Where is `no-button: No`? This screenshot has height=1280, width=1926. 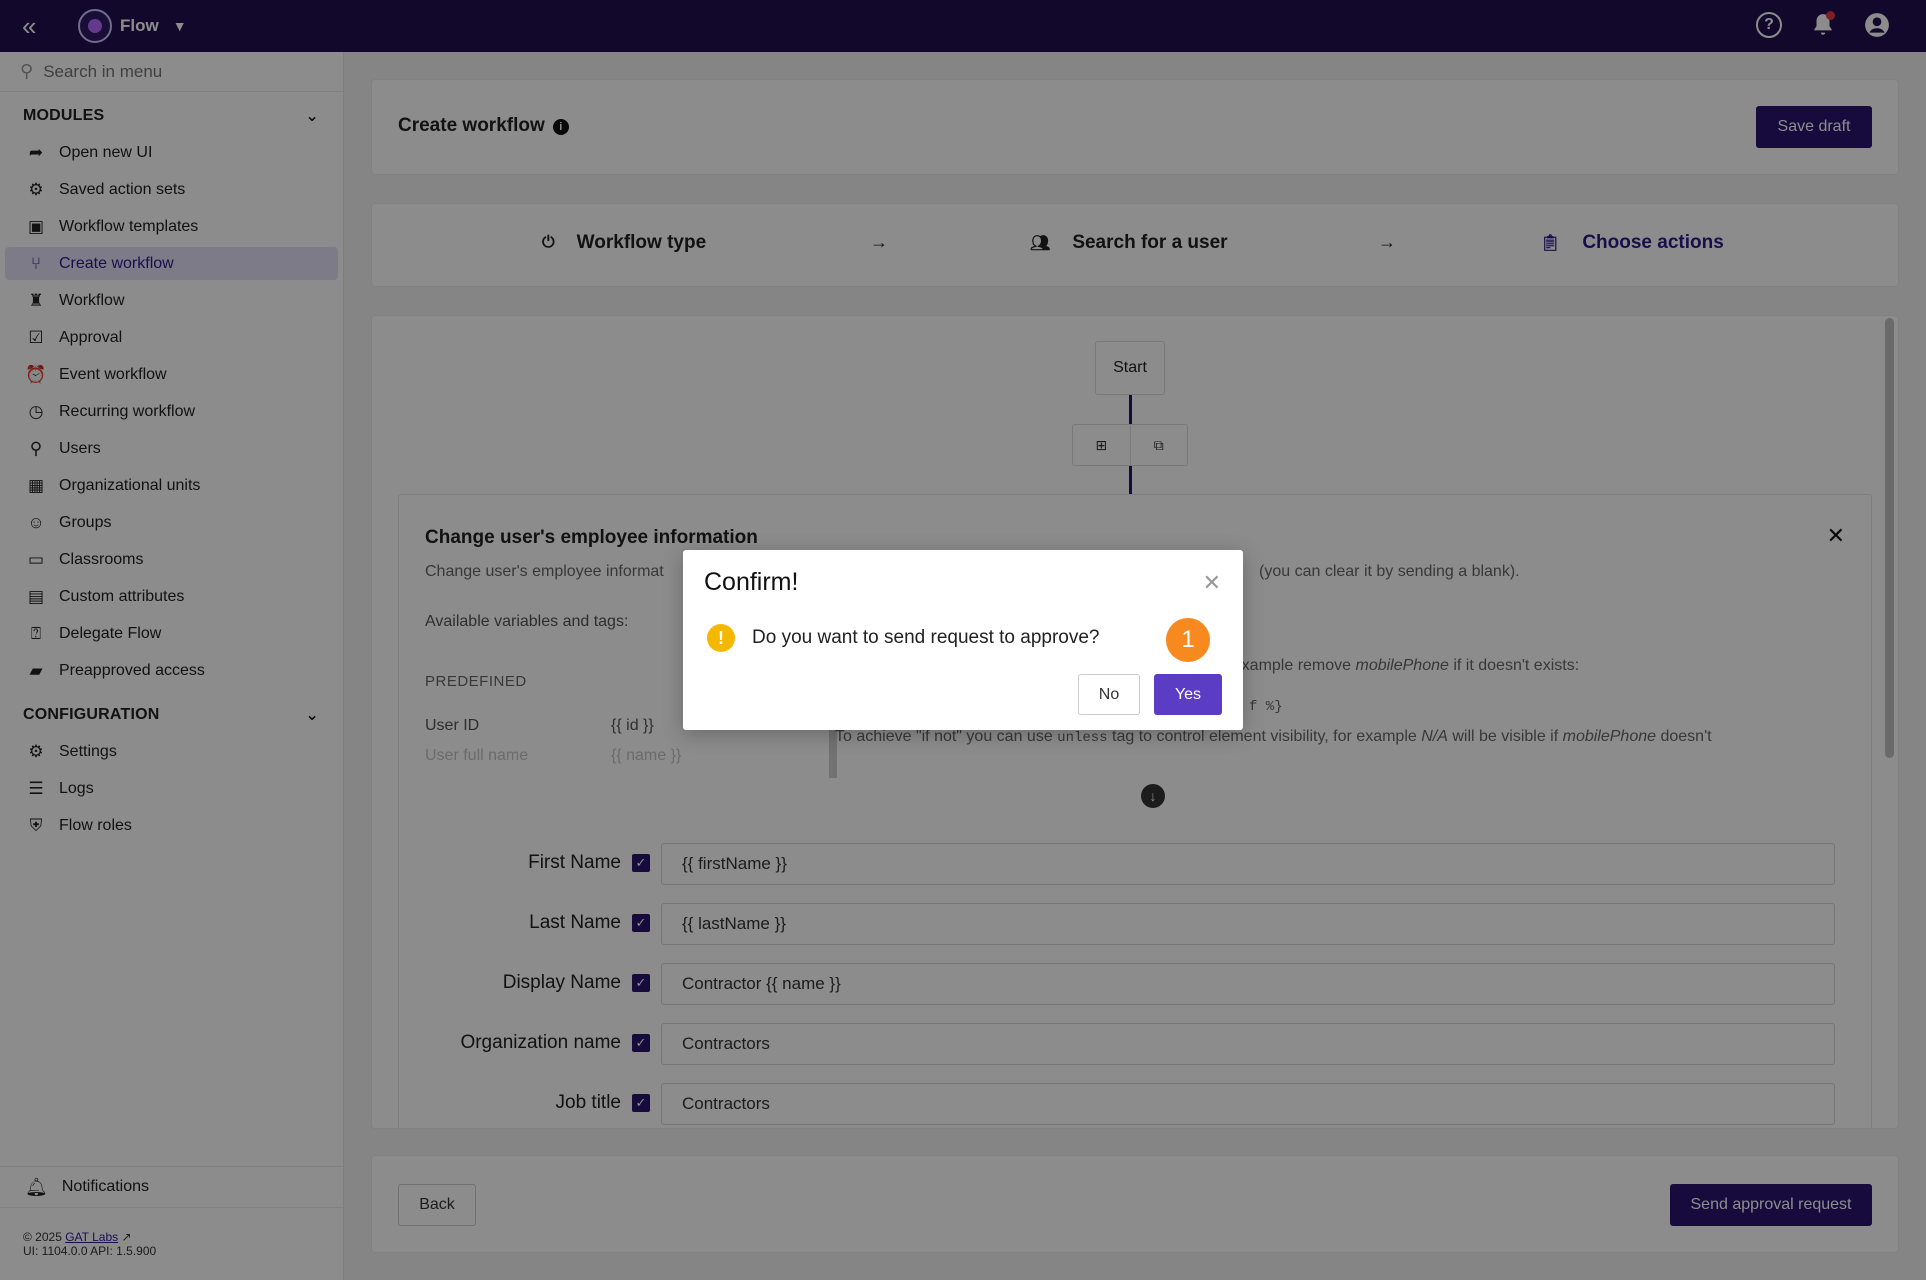 no-button: No is located at coordinates (1109, 694).